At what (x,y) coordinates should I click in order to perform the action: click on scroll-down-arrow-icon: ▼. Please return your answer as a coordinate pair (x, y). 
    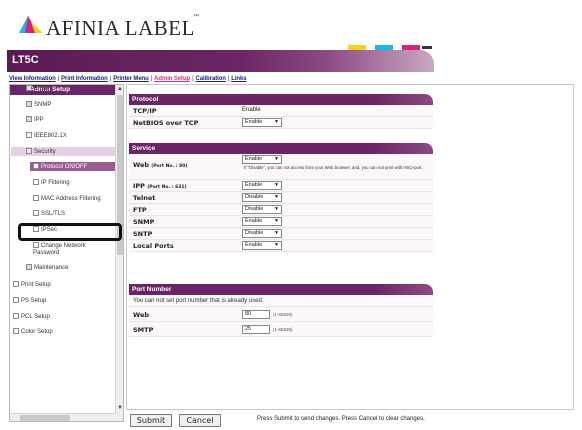
    Looking at the image, I should click on (120, 408).